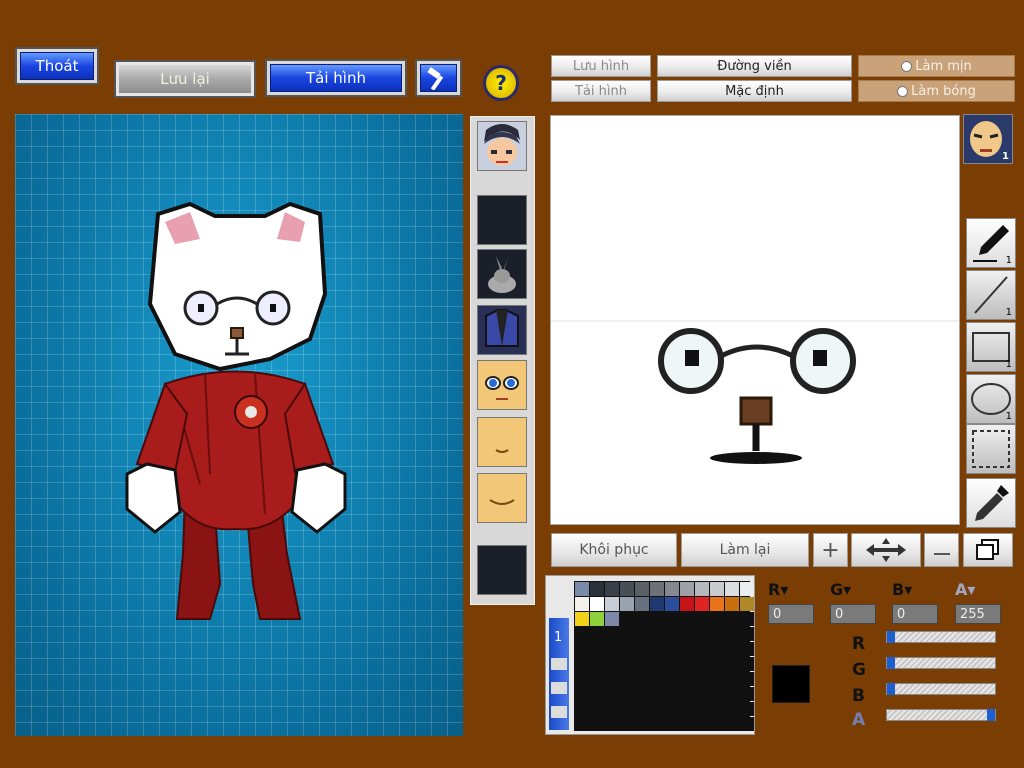  I want to click on part-slot-face-eyes, so click(502, 385).